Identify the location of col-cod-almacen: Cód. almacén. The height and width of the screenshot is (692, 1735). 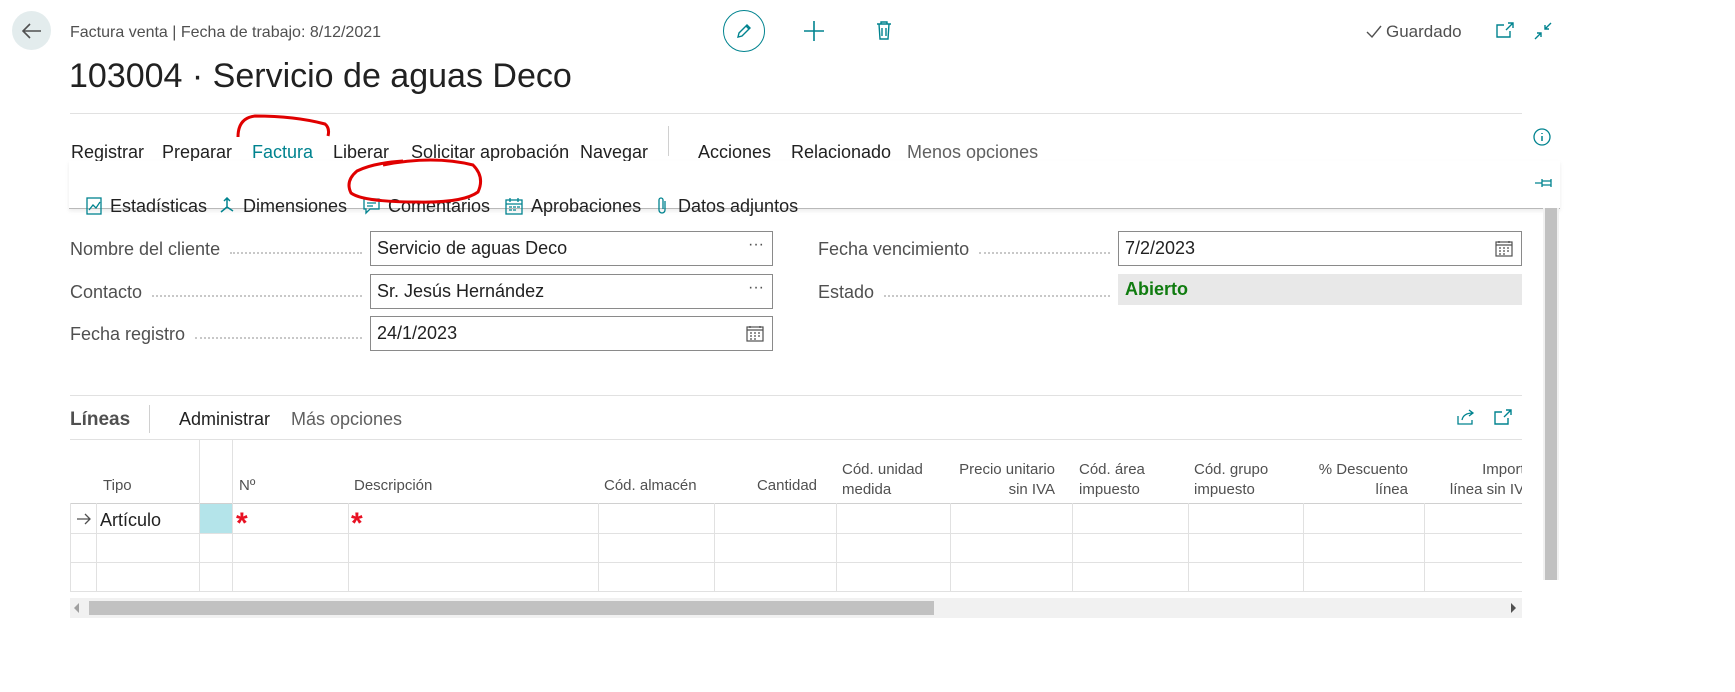
(650, 486).